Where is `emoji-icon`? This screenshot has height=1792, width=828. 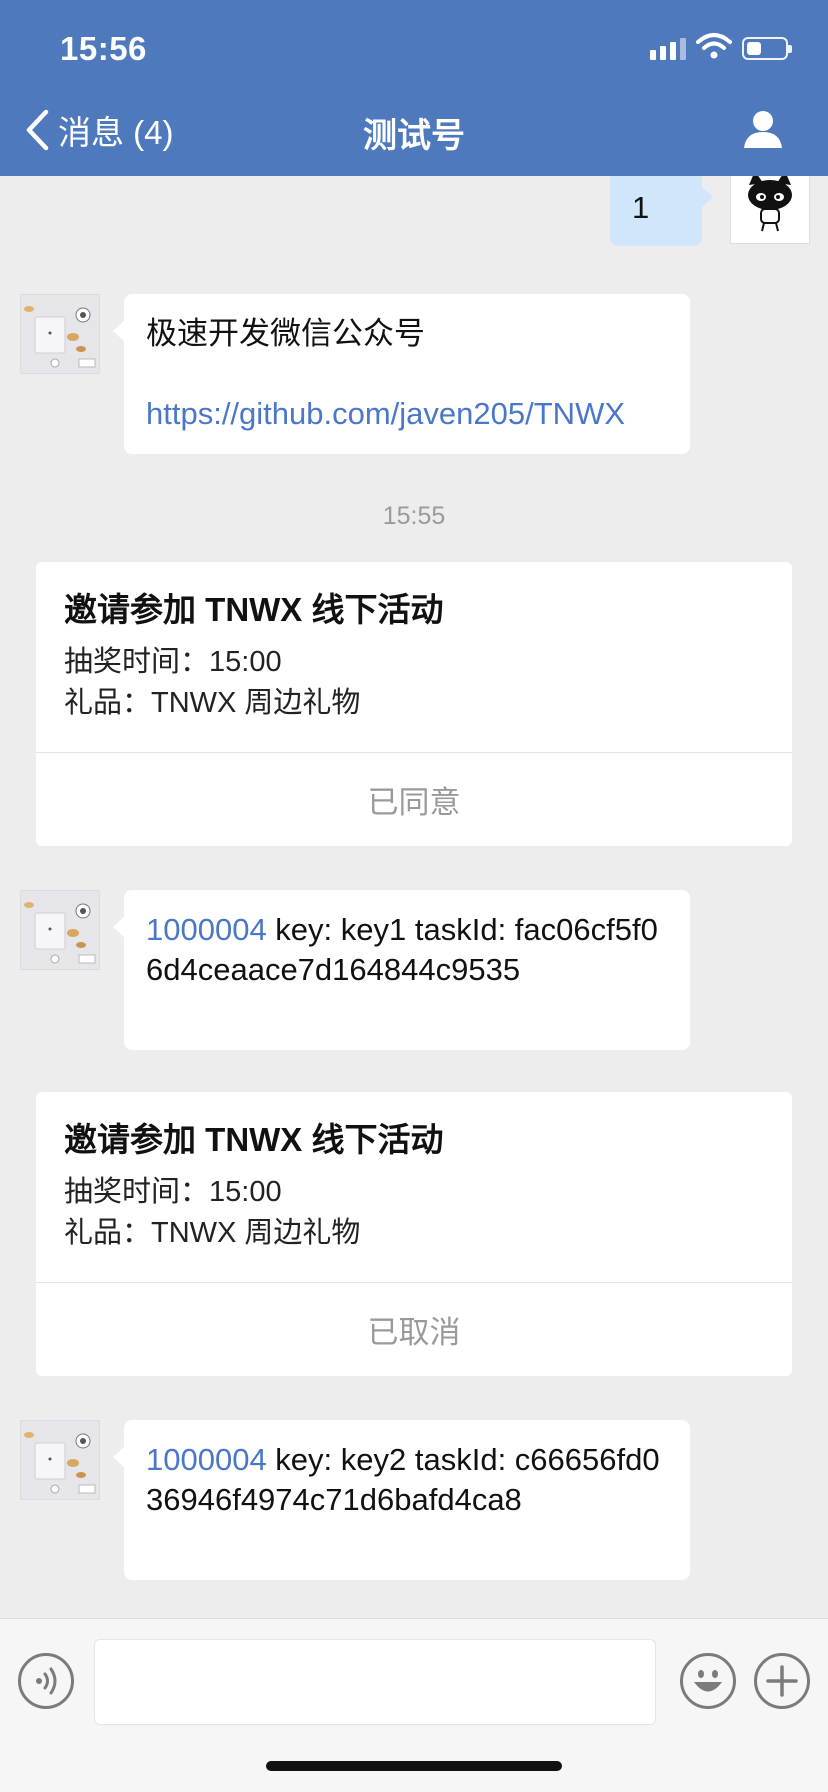
emoji-icon is located at coordinates (708, 1681).